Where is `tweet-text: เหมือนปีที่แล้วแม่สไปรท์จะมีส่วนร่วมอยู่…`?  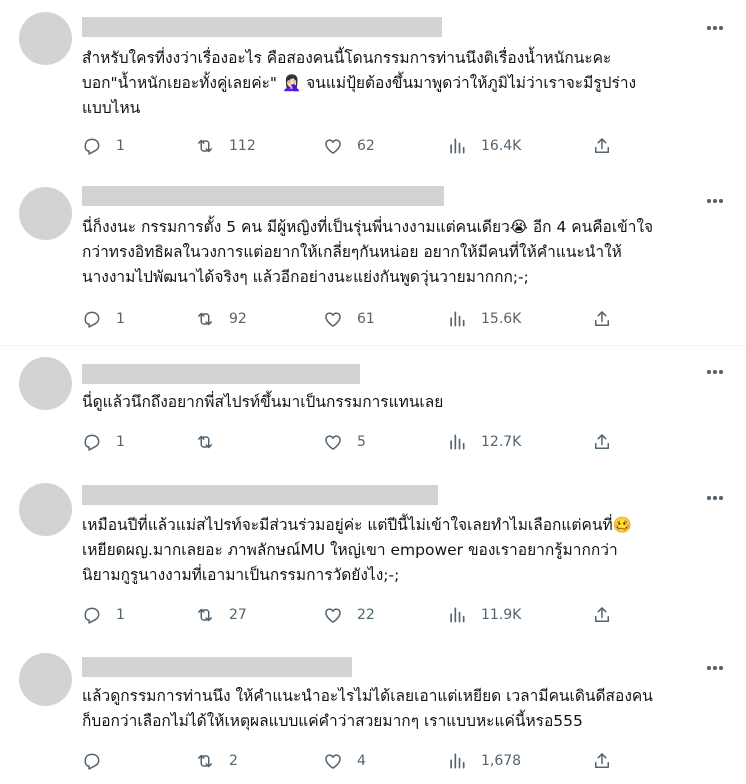
tweet-text: เหมือนปีที่แล้วแม่สไปรท์จะมีส่วนร่วมอยู่… is located at coordinates (357, 550).